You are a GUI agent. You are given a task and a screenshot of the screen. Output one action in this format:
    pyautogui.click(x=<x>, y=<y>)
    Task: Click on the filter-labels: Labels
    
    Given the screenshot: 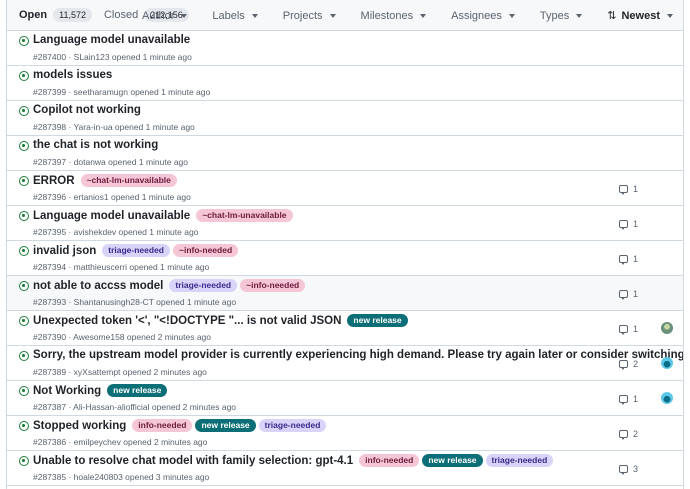 What is the action you would take?
    pyautogui.click(x=235, y=15)
    